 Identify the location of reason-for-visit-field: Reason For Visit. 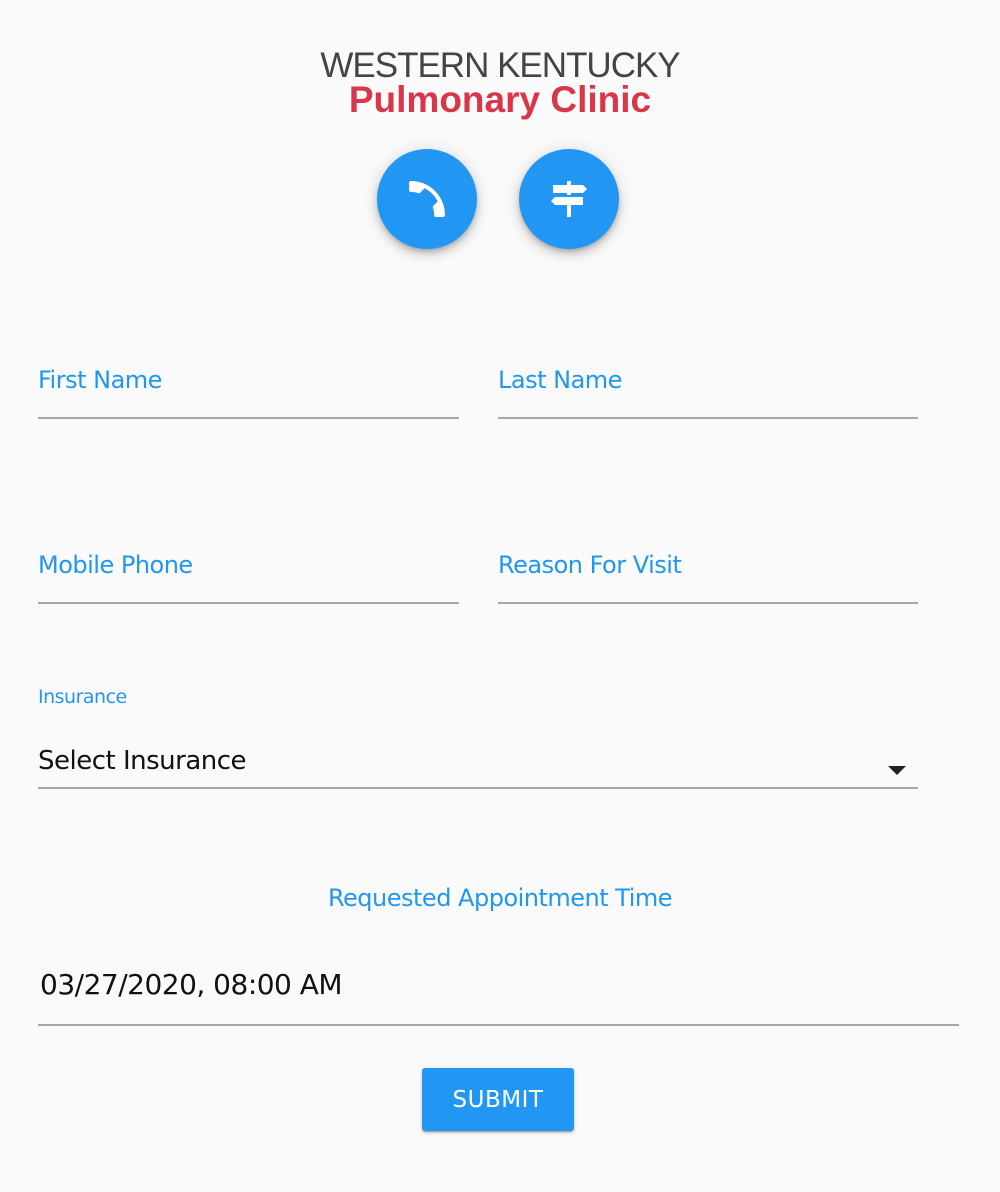
(708, 575).